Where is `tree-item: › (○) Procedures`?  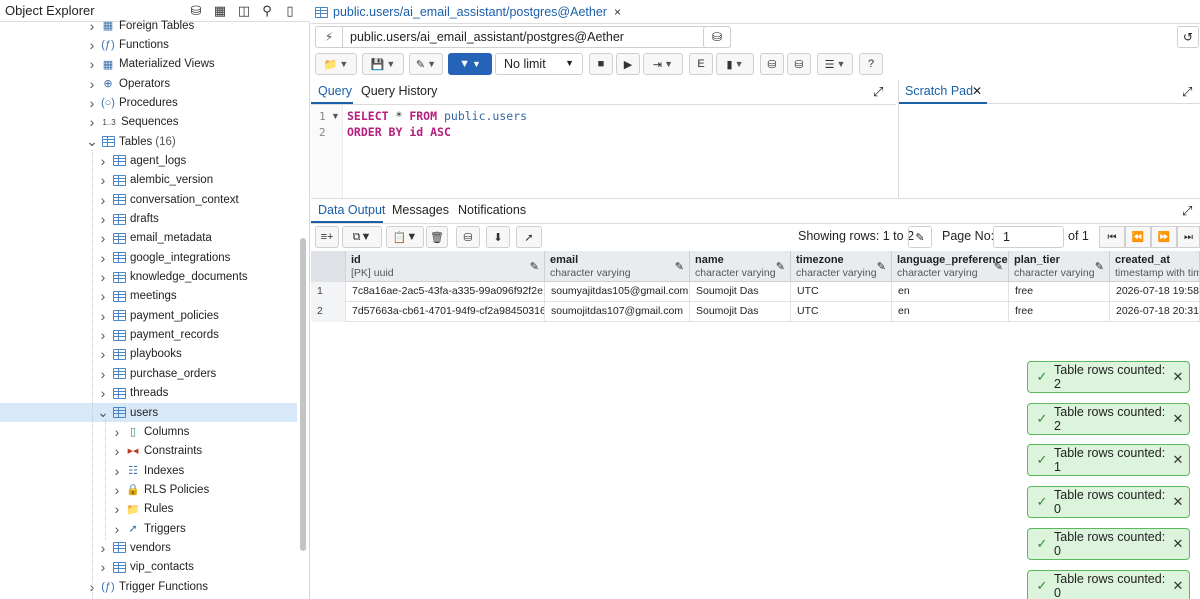
tree-item: › (○) Procedures is located at coordinates (131, 102).